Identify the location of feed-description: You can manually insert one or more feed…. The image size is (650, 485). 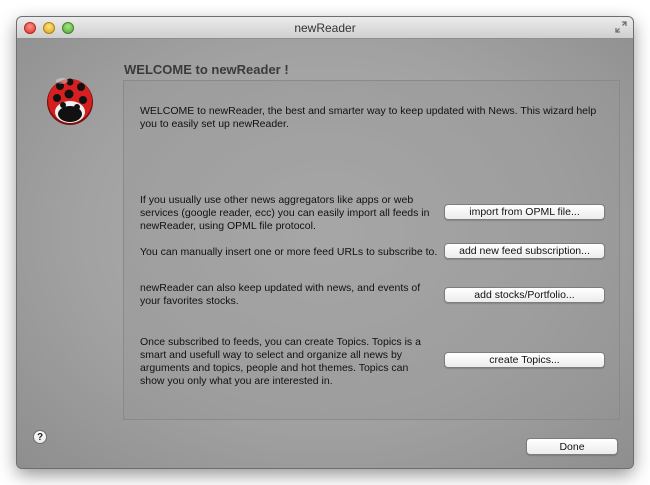
(289, 252).